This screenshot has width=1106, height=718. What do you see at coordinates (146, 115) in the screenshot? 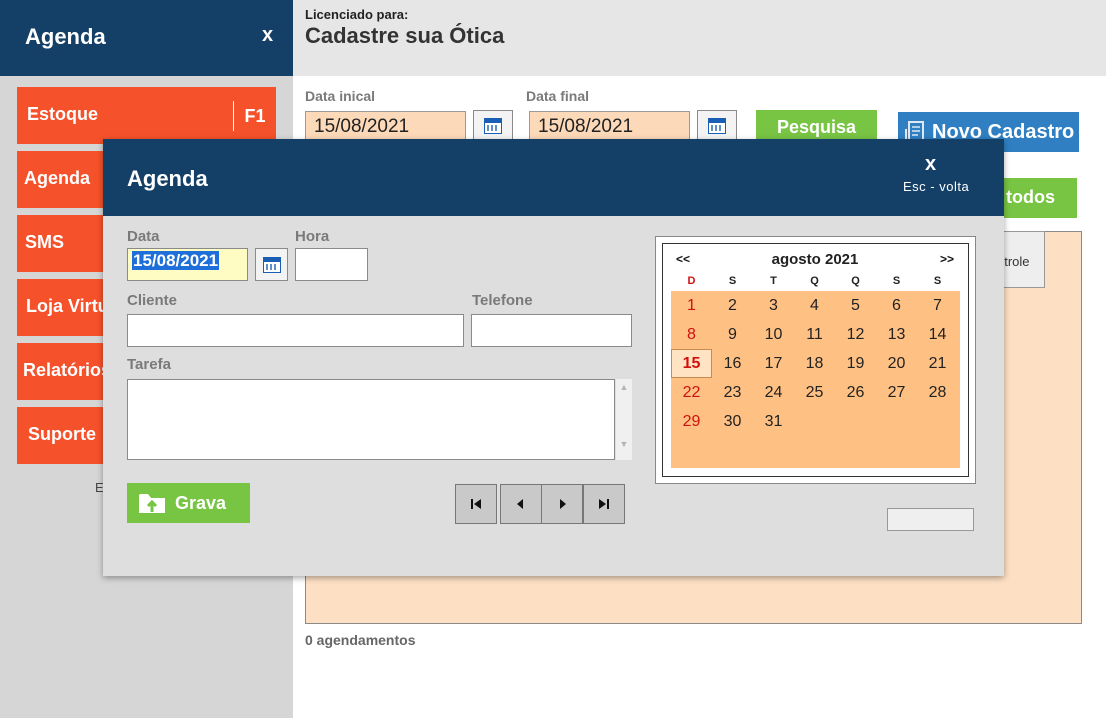
I see `menu-item-estoque: Estoque F1` at bounding box center [146, 115].